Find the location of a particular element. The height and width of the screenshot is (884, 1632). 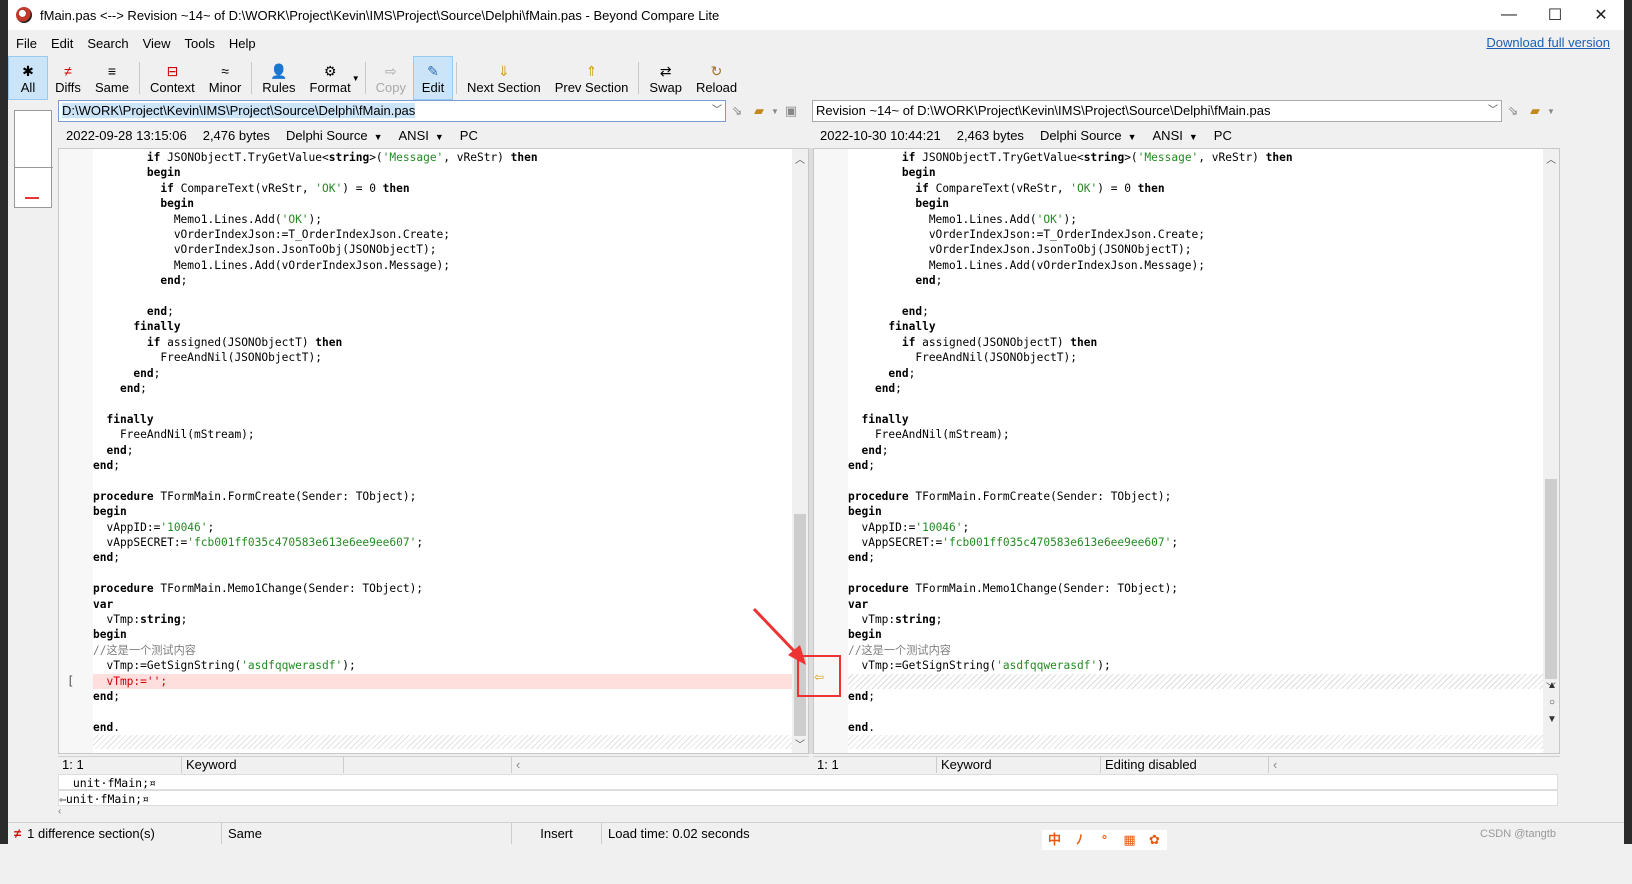

toolbar-next-section-button: ⇓ Next Section is located at coordinates (504, 78).